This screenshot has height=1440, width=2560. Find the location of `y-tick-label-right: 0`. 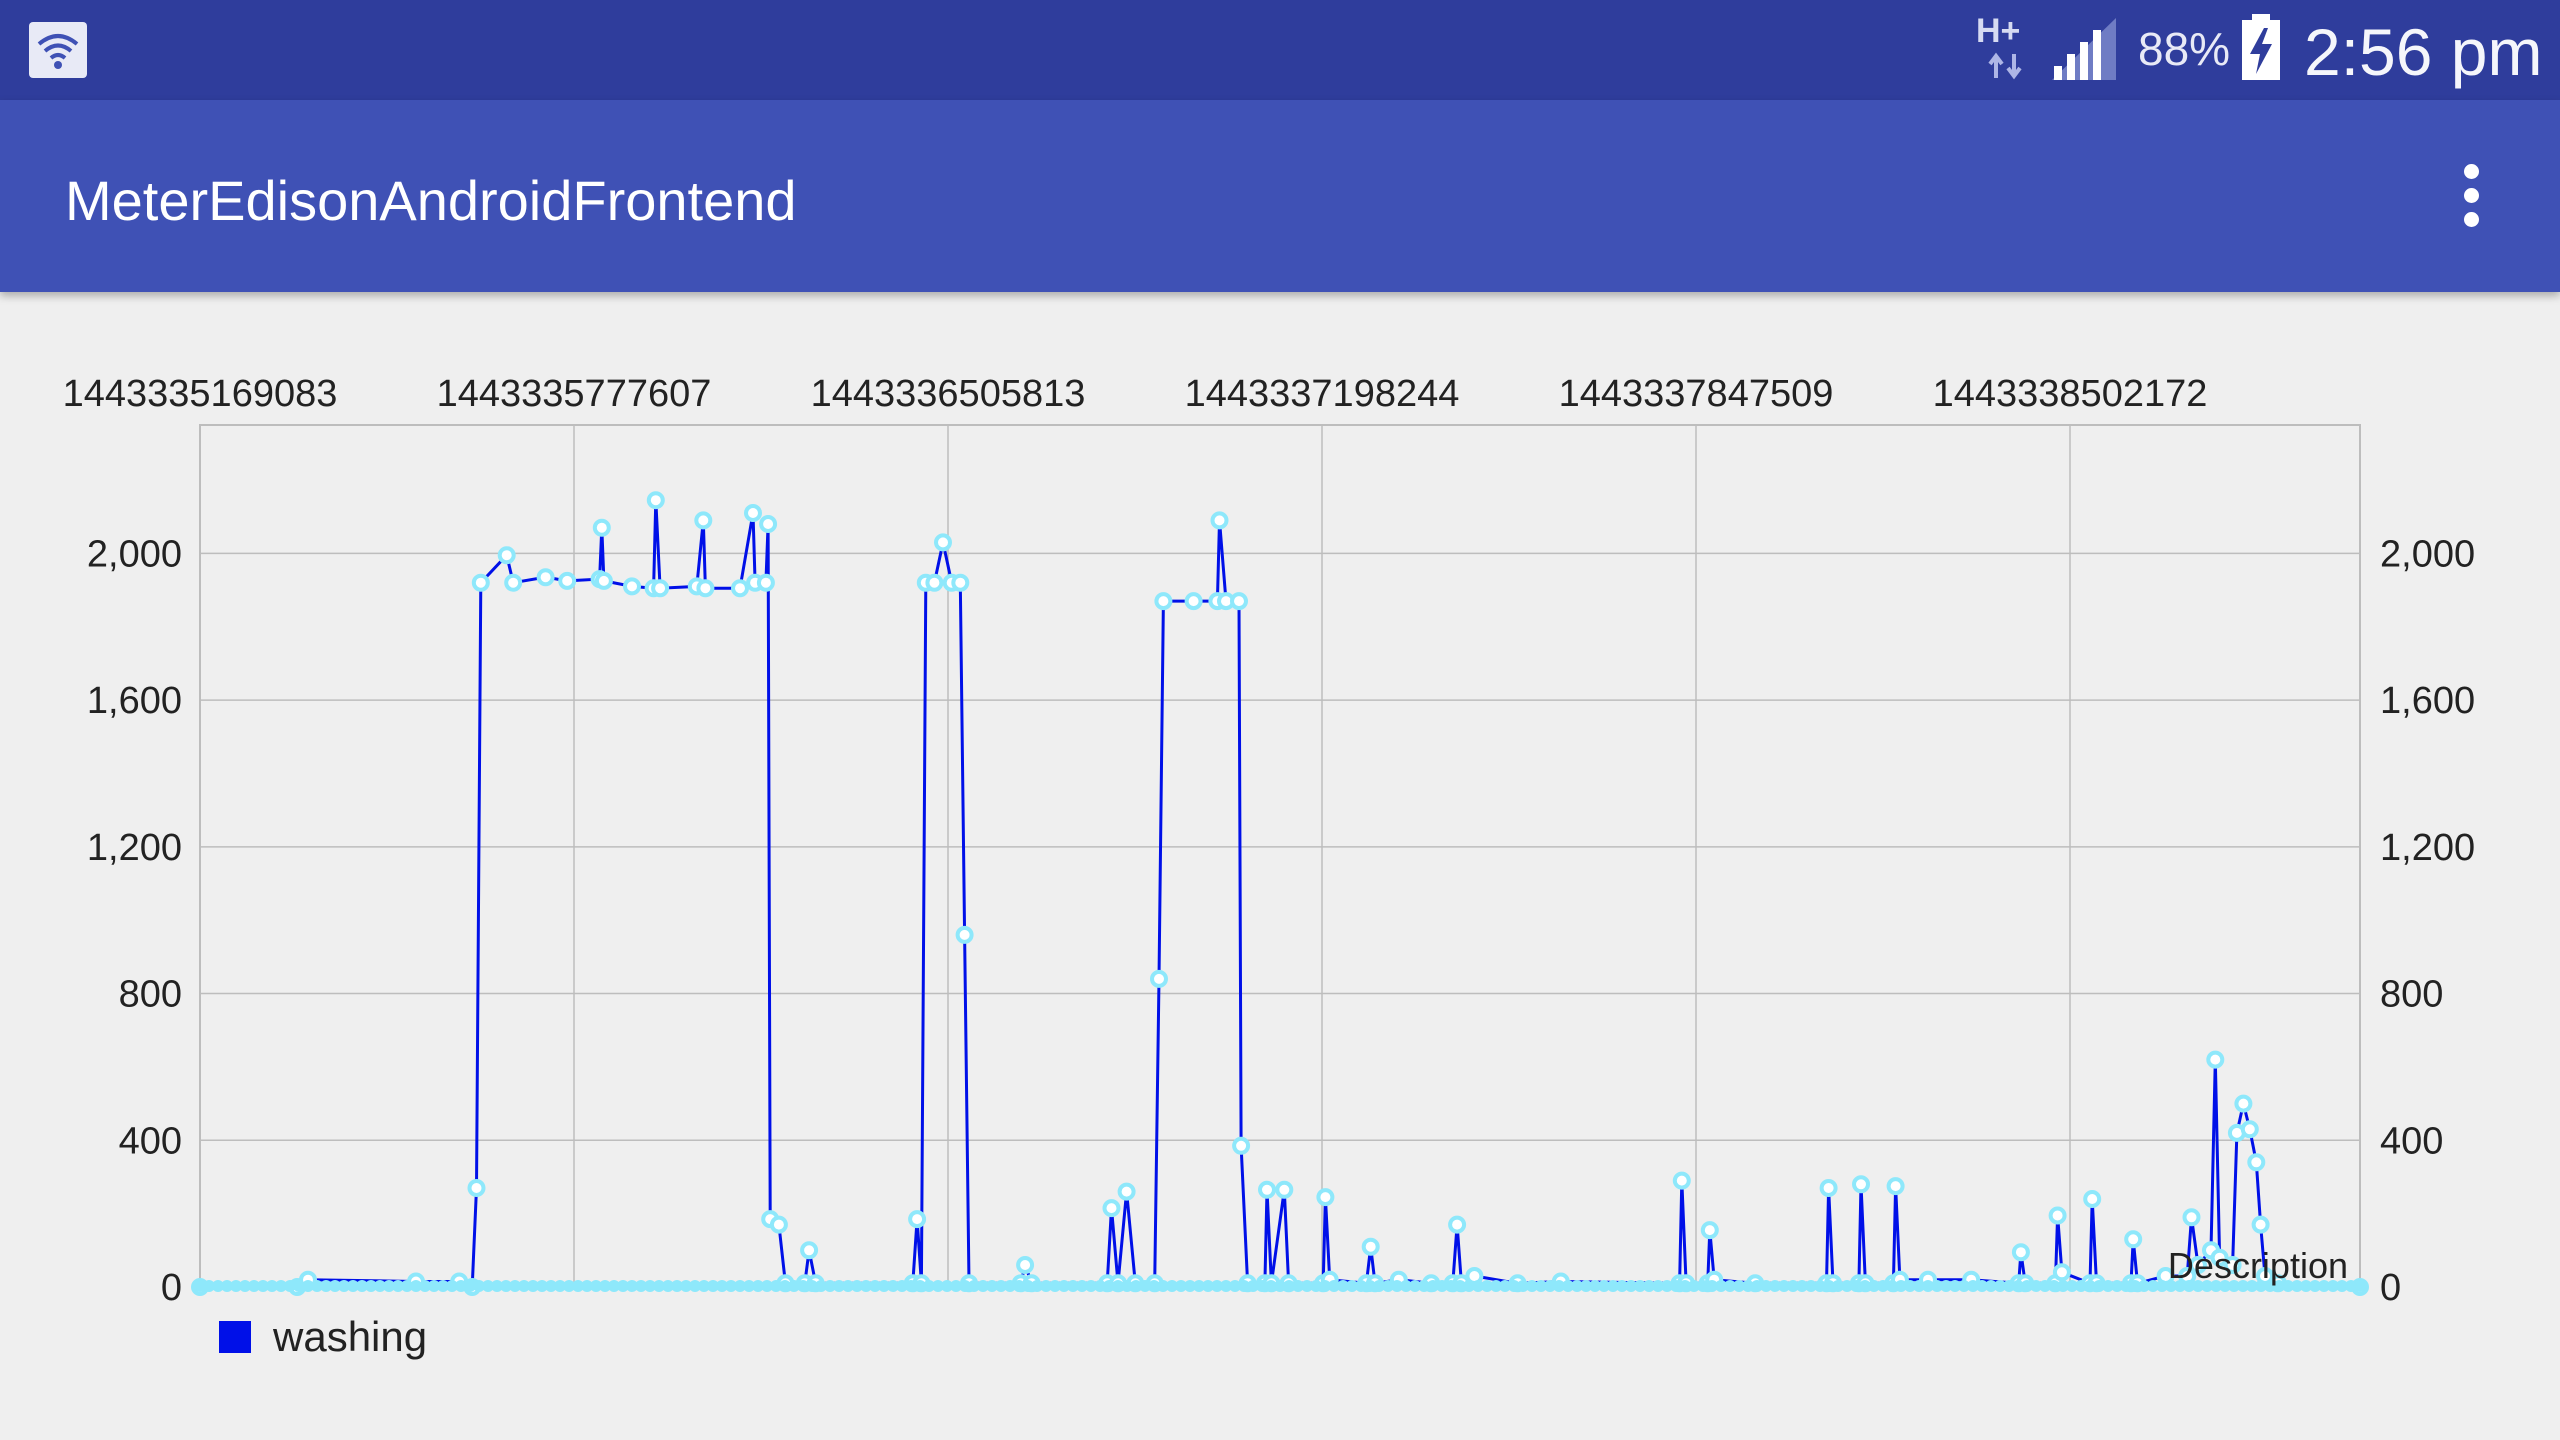

y-tick-label-right: 0 is located at coordinates (2390, 1288).